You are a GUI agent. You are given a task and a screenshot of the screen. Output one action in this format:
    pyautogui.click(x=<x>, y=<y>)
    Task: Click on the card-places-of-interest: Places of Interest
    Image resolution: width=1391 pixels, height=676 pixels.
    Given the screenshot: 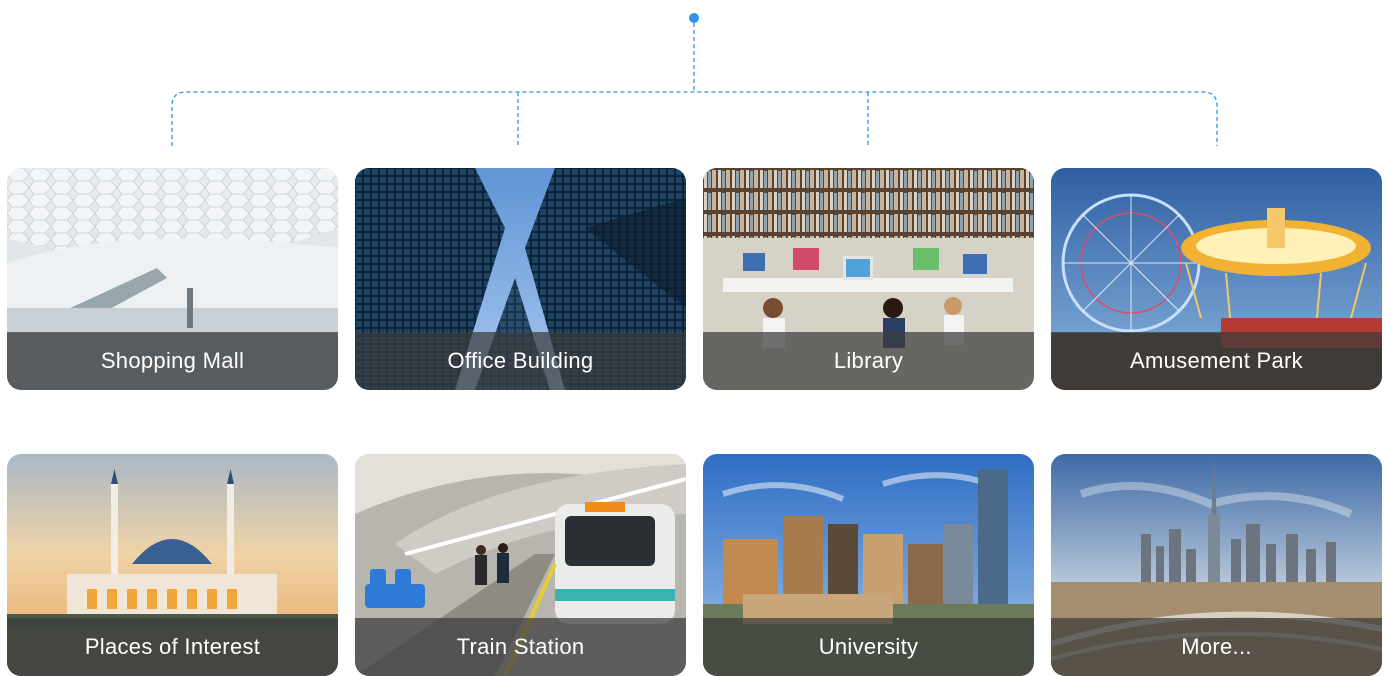 What is the action you would take?
    pyautogui.click(x=172, y=565)
    